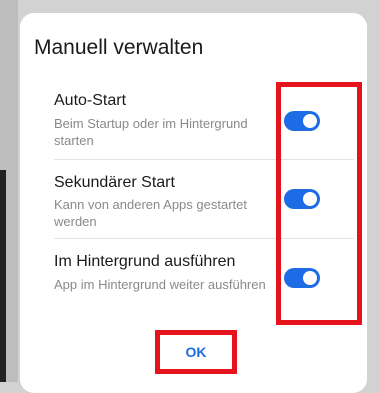 This screenshot has height=393, width=379. What do you see at coordinates (151, 132) in the screenshot?
I see `auto-start-description: Beim Startup oder im Hintergrund starten` at bounding box center [151, 132].